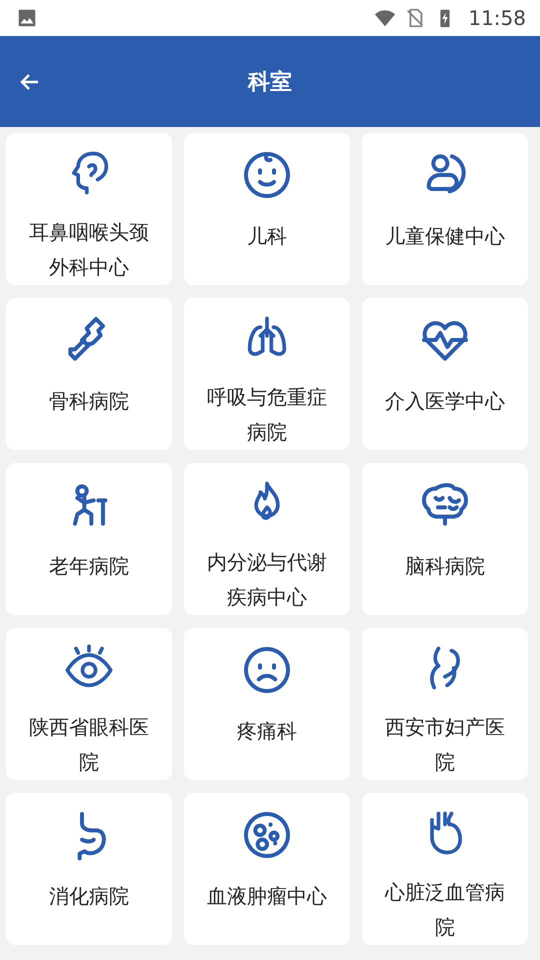 Image resolution: width=540 pixels, height=960 pixels. Describe the element at coordinates (89, 250) in the screenshot. I see `department-name: 耳鼻咽喉头颈外科中心` at that location.